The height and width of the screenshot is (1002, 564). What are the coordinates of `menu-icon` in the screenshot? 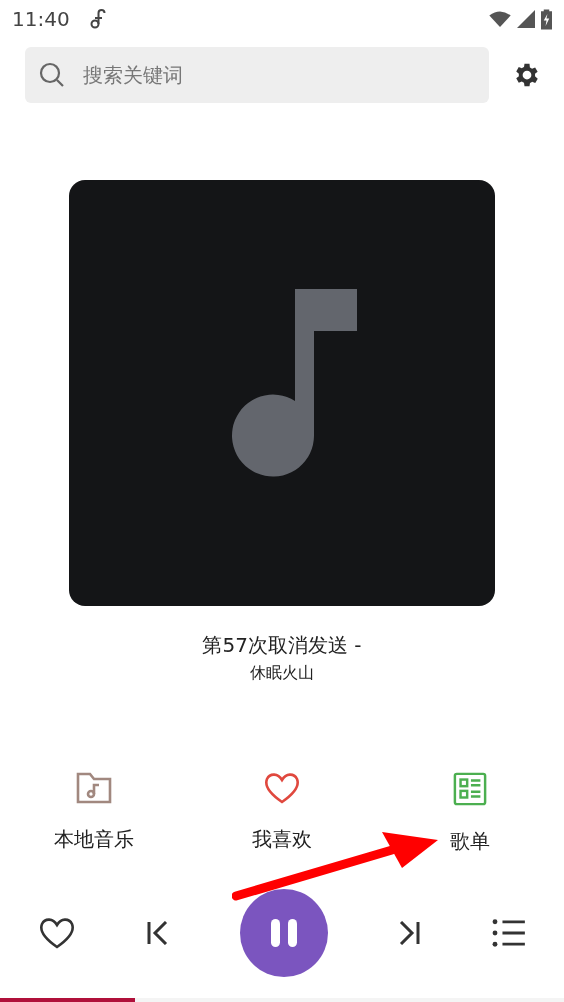 It's located at (509, 933).